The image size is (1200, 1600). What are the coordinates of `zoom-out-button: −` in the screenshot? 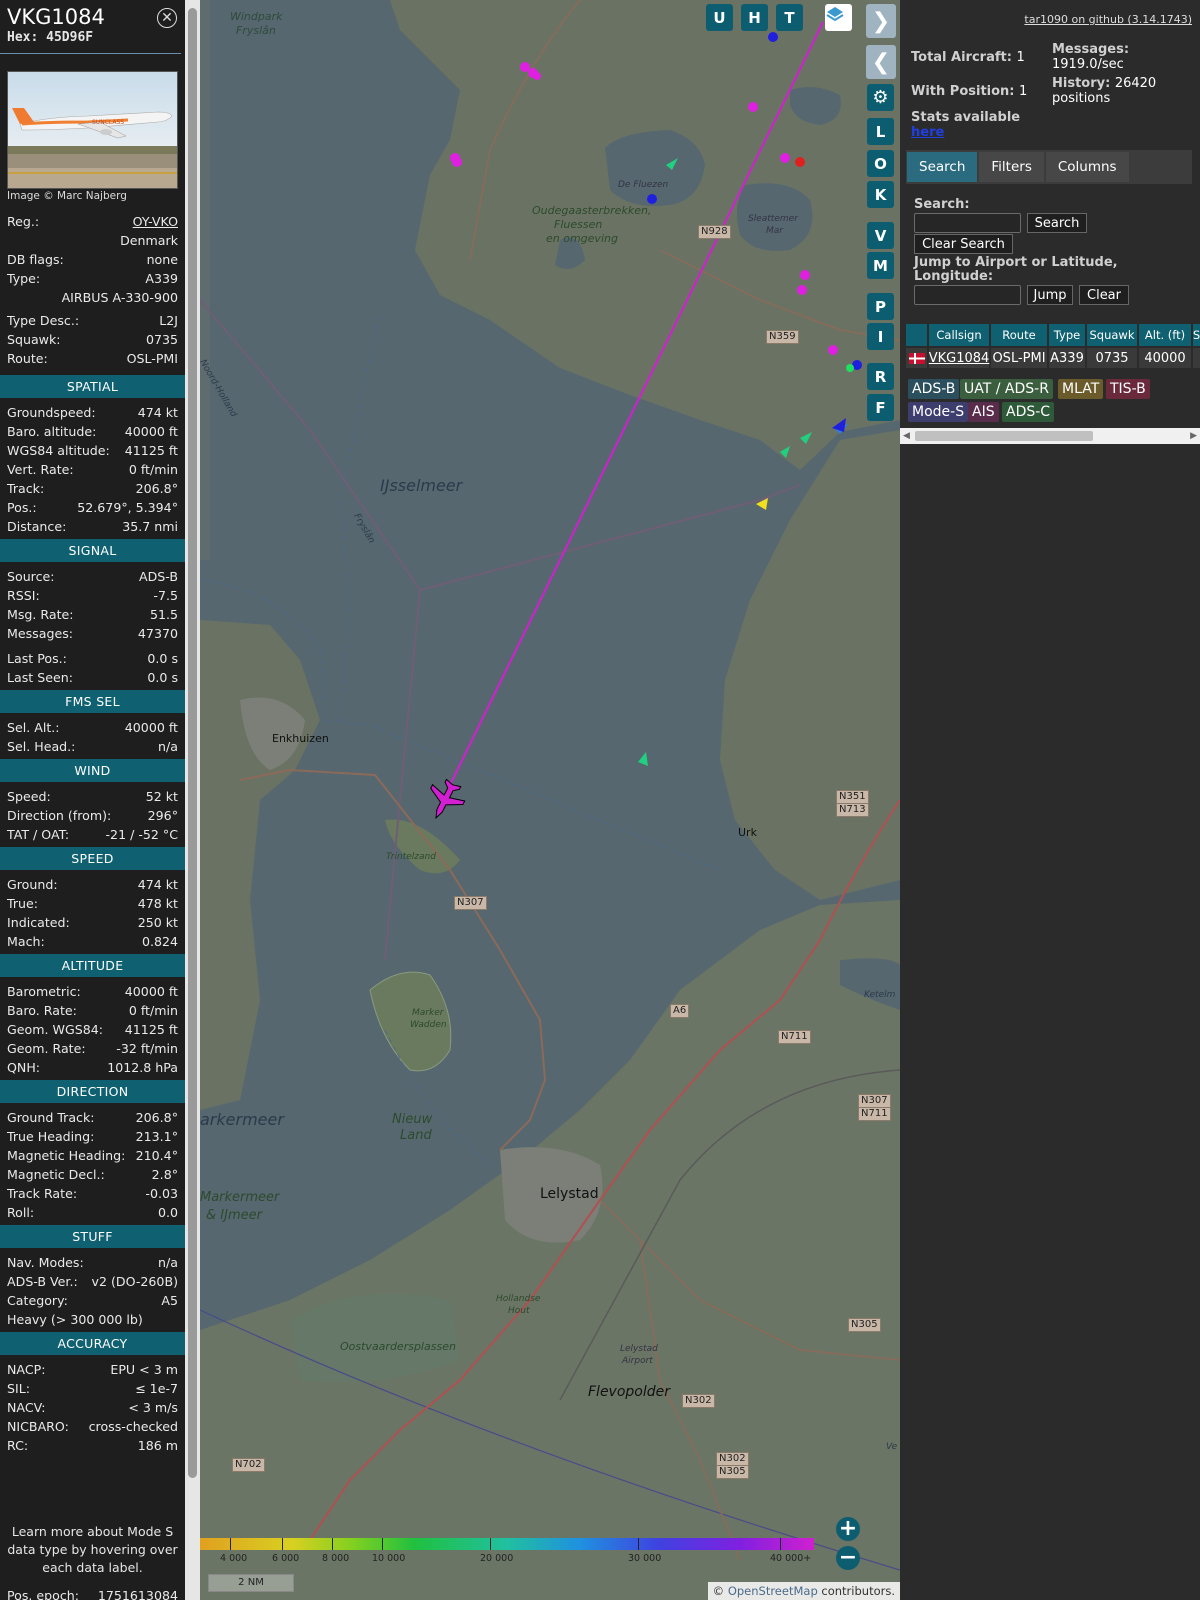 It's located at (848, 1558).